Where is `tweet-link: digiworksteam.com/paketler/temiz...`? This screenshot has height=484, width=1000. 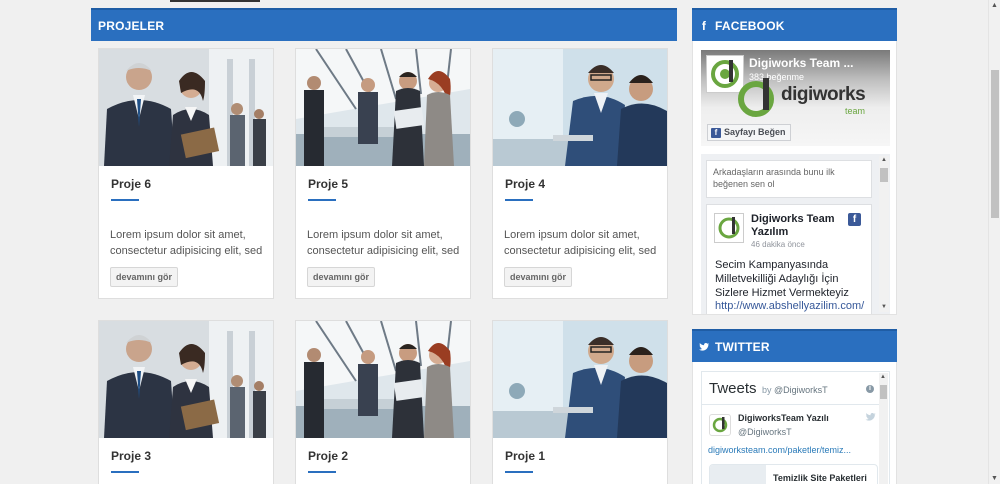 tweet-link: digiworksteam.com/paketler/temiz... is located at coordinates (779, 450).